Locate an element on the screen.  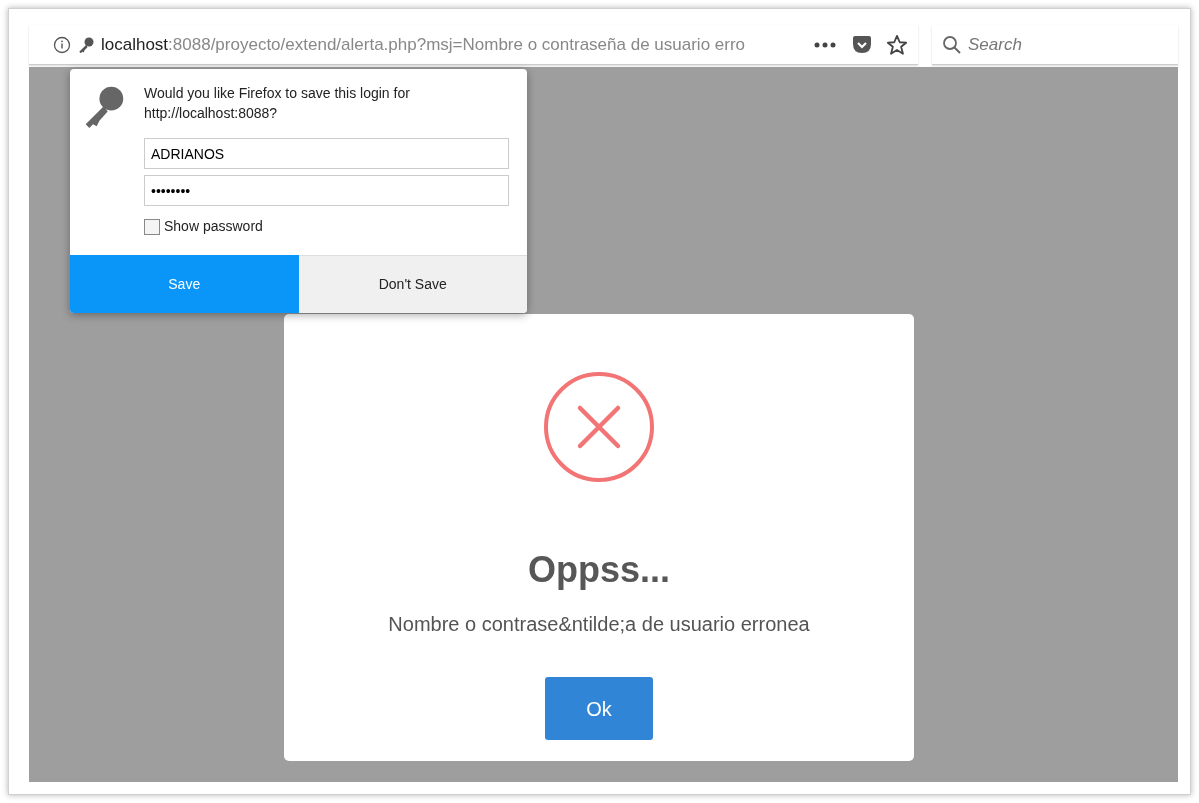
username-field: ADRIANOS is located at coordinates (326, 153).